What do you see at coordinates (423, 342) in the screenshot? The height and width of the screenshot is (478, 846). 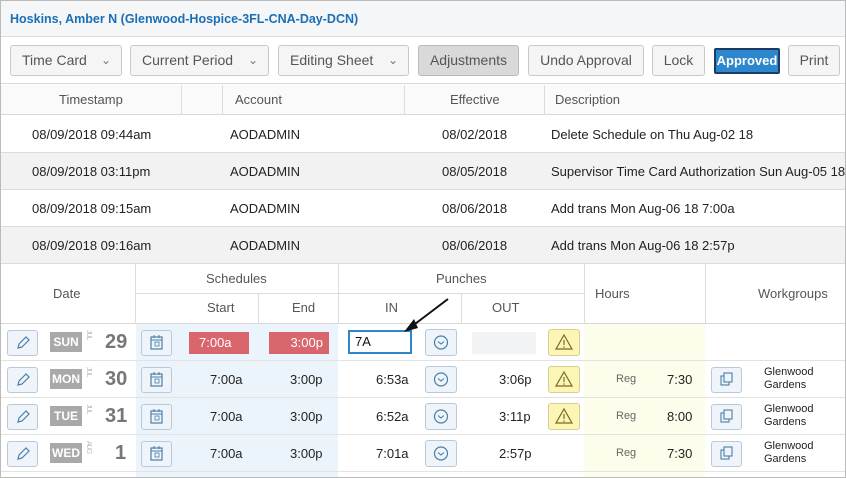 I see `timecard-row: SUN JUL 29 7:00a 3:00p 7A` at bounding box center [423, 342].